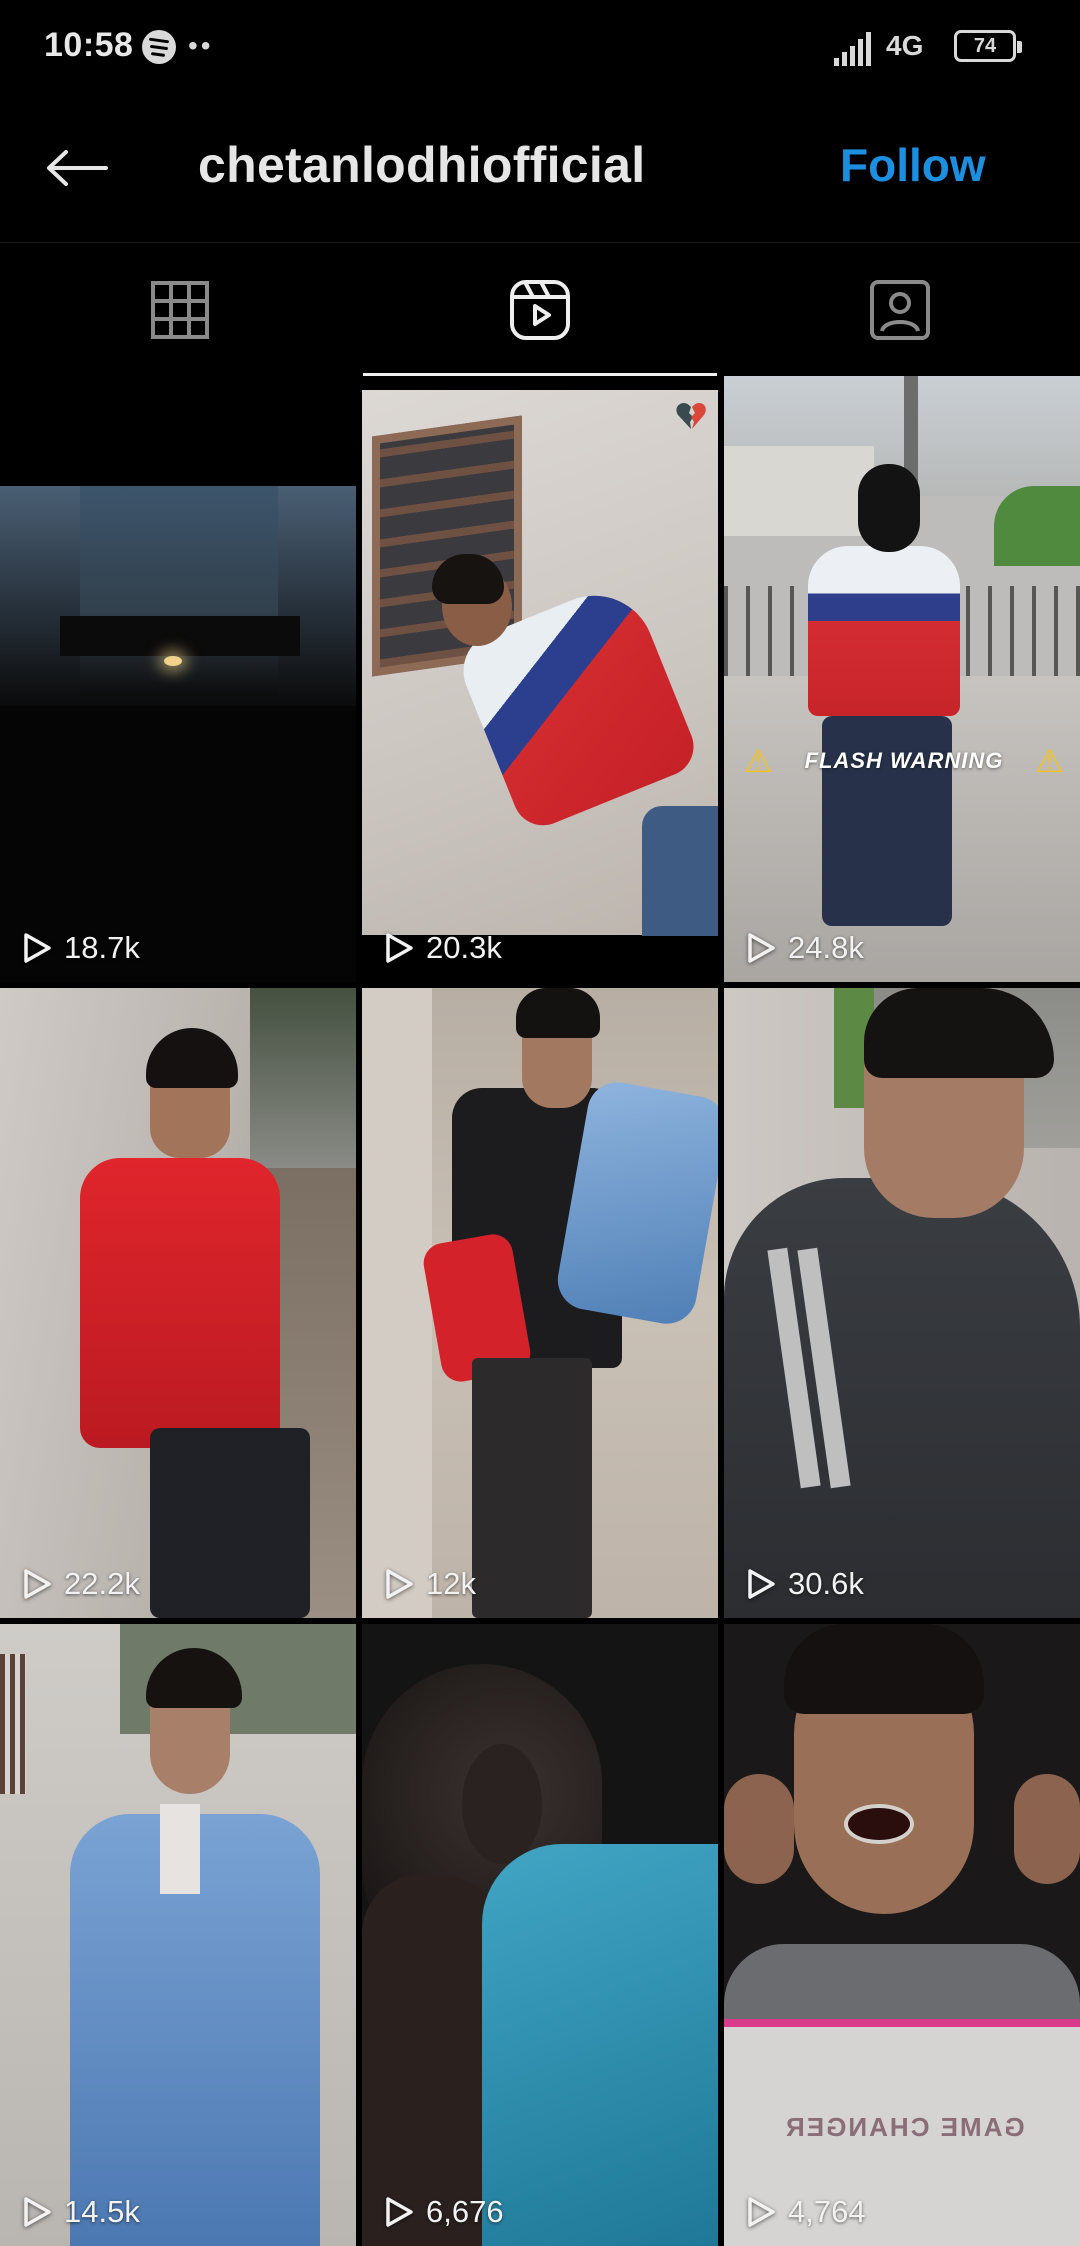 This screenshot has width=1080, height=2246. I want to click on play-count: 24.8k, so click(805, 948).